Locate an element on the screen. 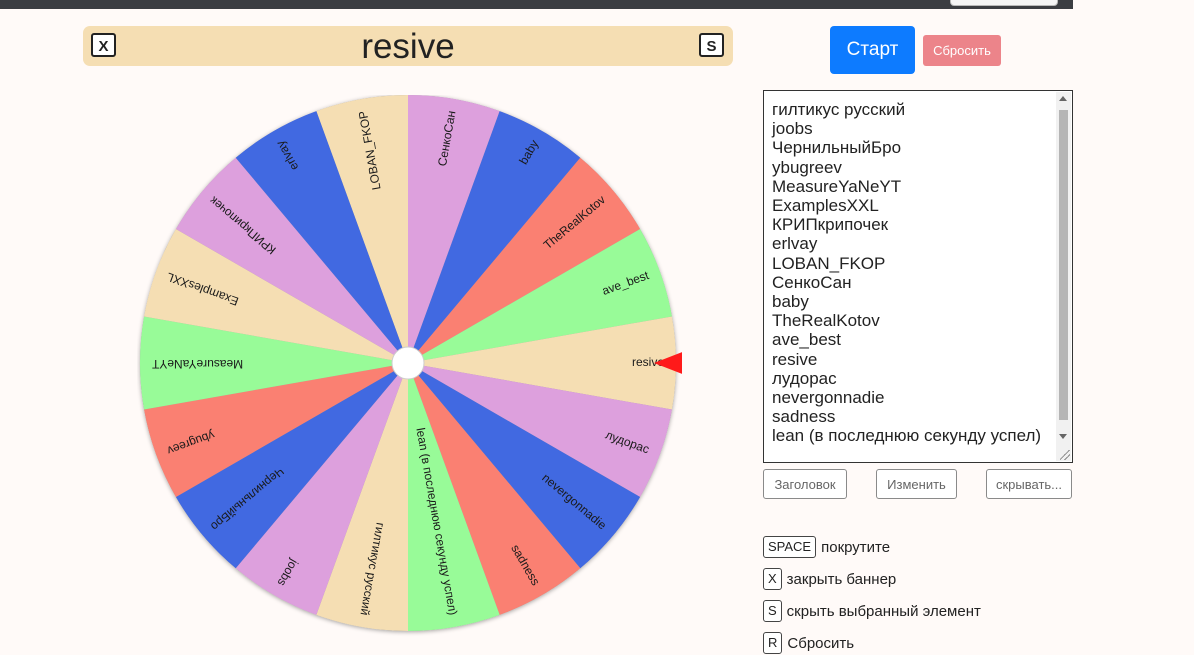  entry-line: КРИПкрипочек is located at coordinates (830, 225).